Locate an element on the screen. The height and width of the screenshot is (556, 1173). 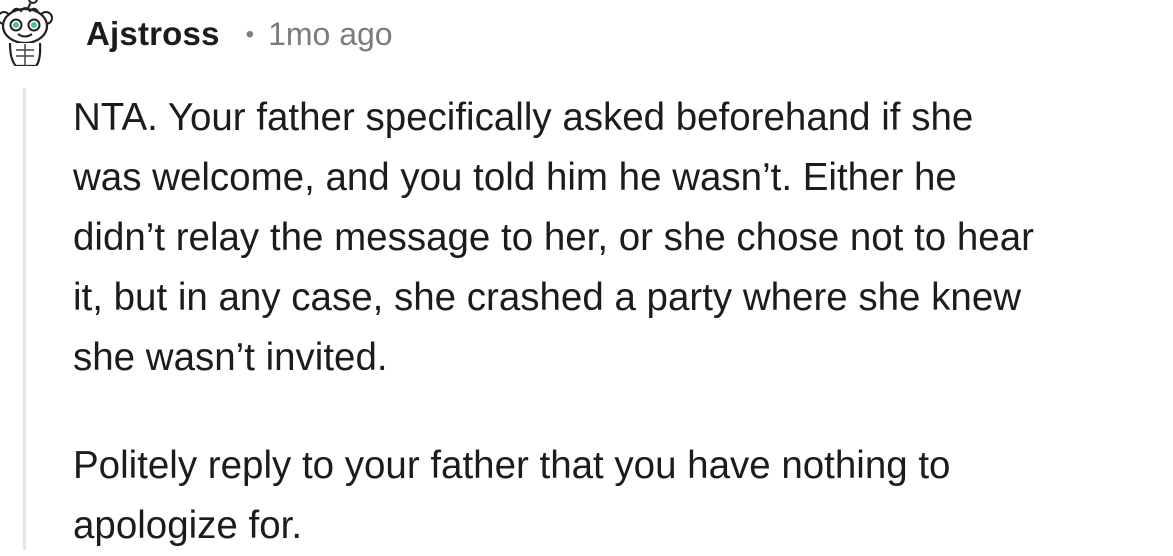
comment-header: Ajstross • 1mo ago is located at coordinates (239, 34).